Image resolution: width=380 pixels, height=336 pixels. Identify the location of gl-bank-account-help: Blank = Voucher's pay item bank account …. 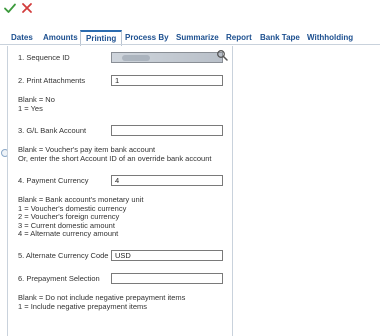
(115, 154).